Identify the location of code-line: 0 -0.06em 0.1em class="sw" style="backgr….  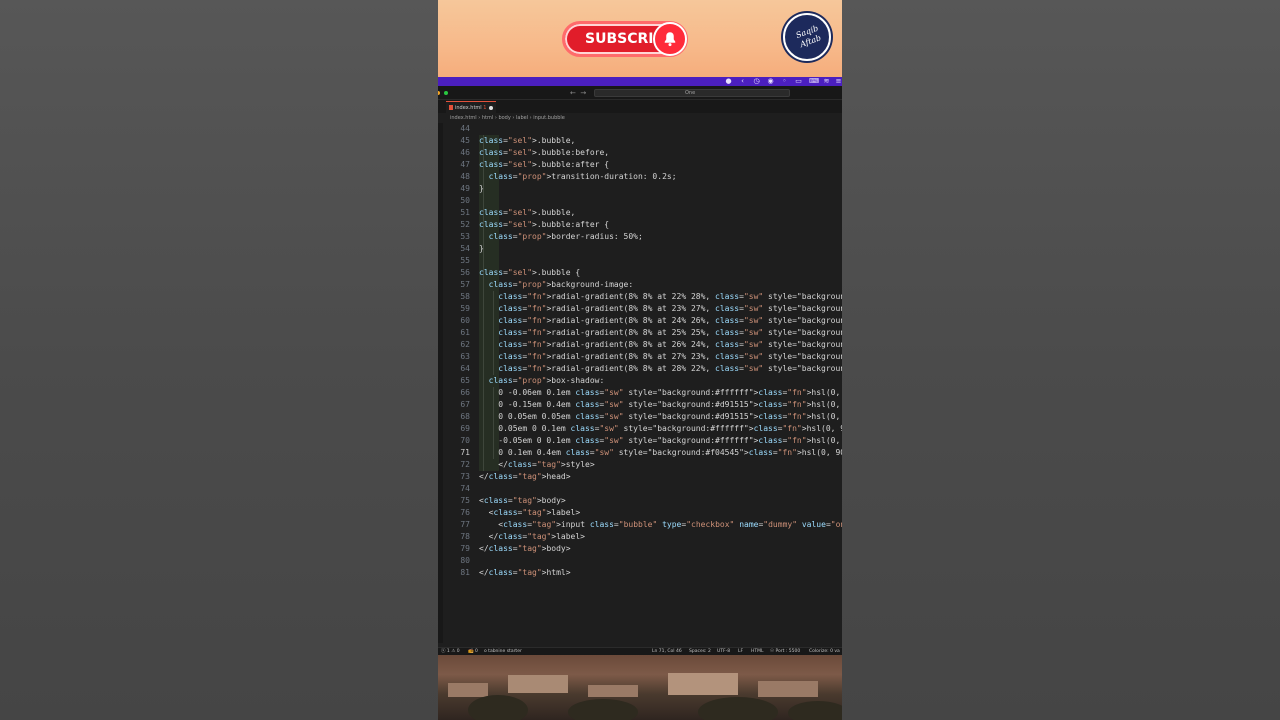
(660, 393).